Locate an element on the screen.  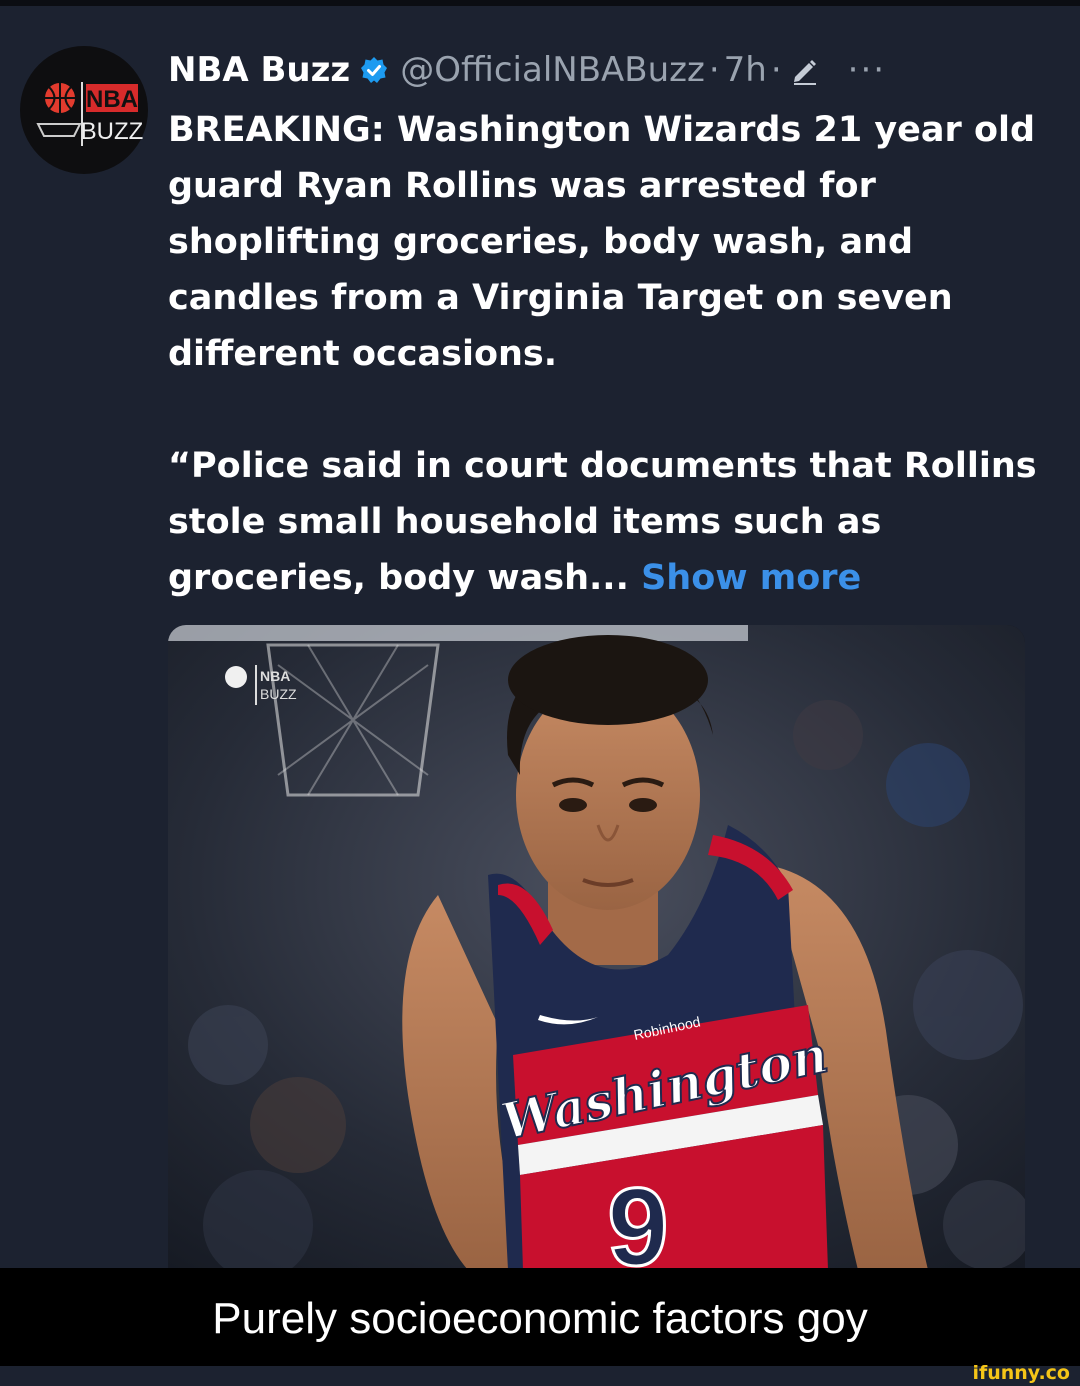
show-more-link: Show more is located at coordinates (751, 578).